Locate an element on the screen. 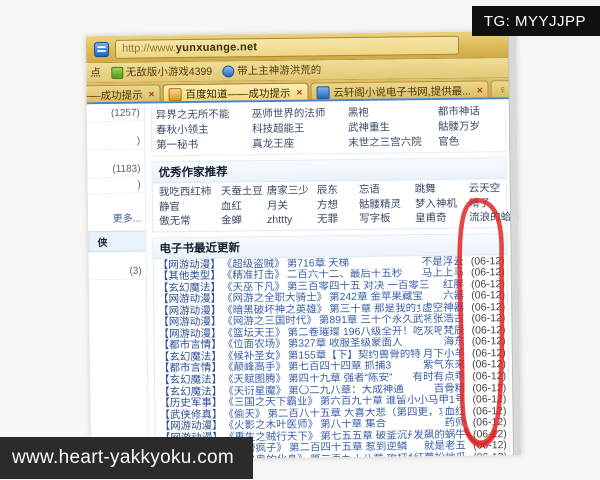  author-link: 血红 is located at coordinates (242, 206).